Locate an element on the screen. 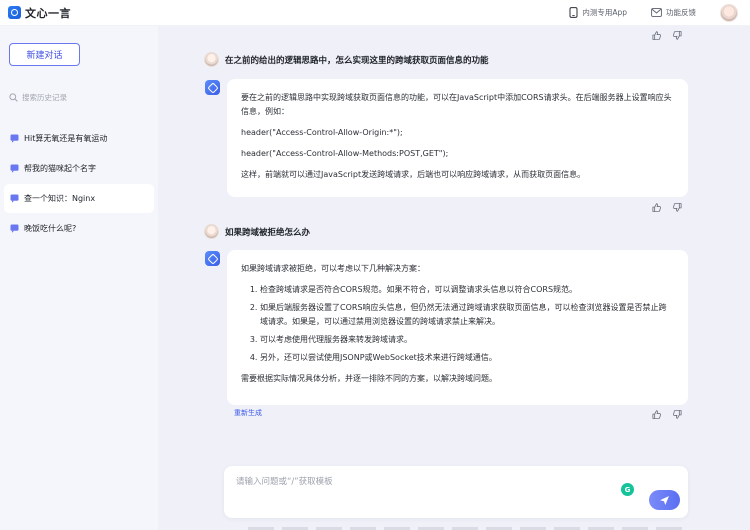  solution-item: 另外，还可以尝试使用JSONP或WebSocket技术来进行跨域通信。 is located at coordinates (466, 358).